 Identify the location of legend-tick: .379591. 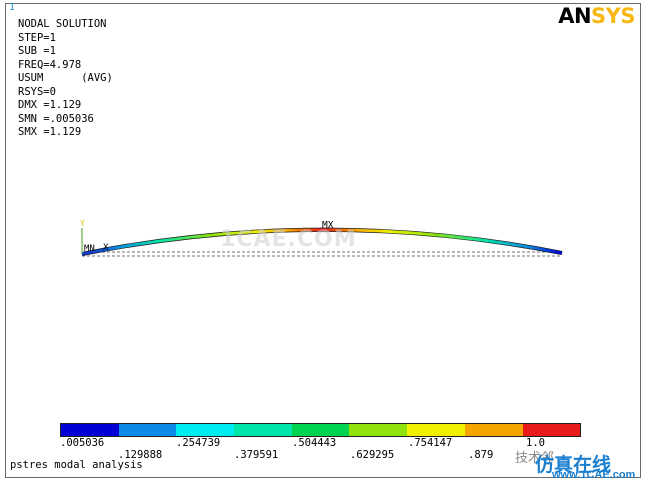
(256, 455).